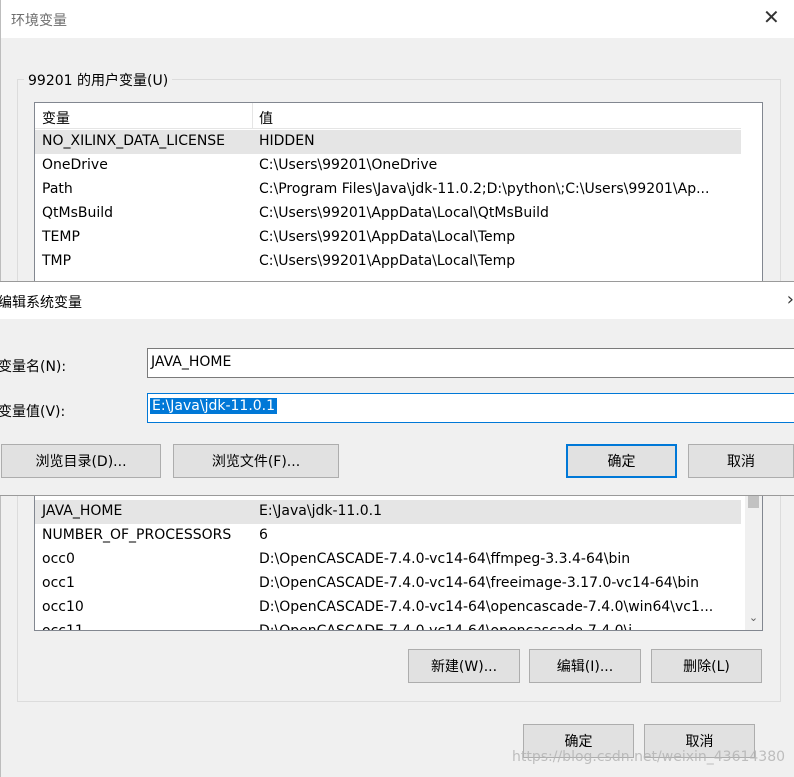 The width and height of the screenshot is (794, 777). I want to click on table-row: OneDrive C:\Users\99201\OneDrive, so click(388, 166).